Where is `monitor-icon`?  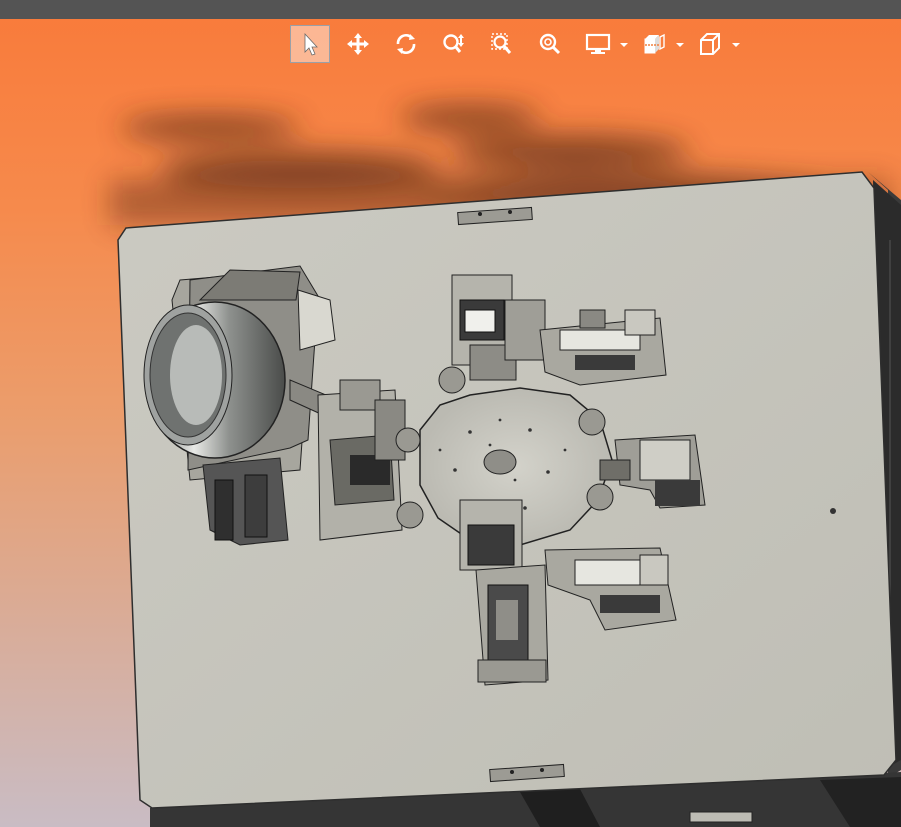
monitor-icon is located at coordinates (598, 43).